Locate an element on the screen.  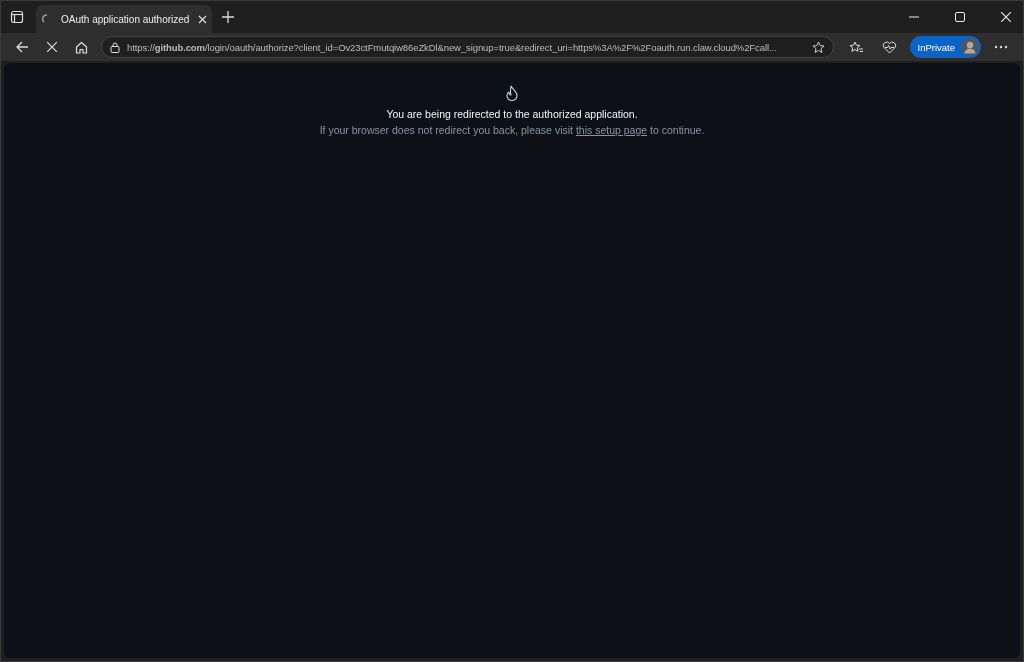
tab-title: OAuth application authorized is located at coordinates (125, 19).